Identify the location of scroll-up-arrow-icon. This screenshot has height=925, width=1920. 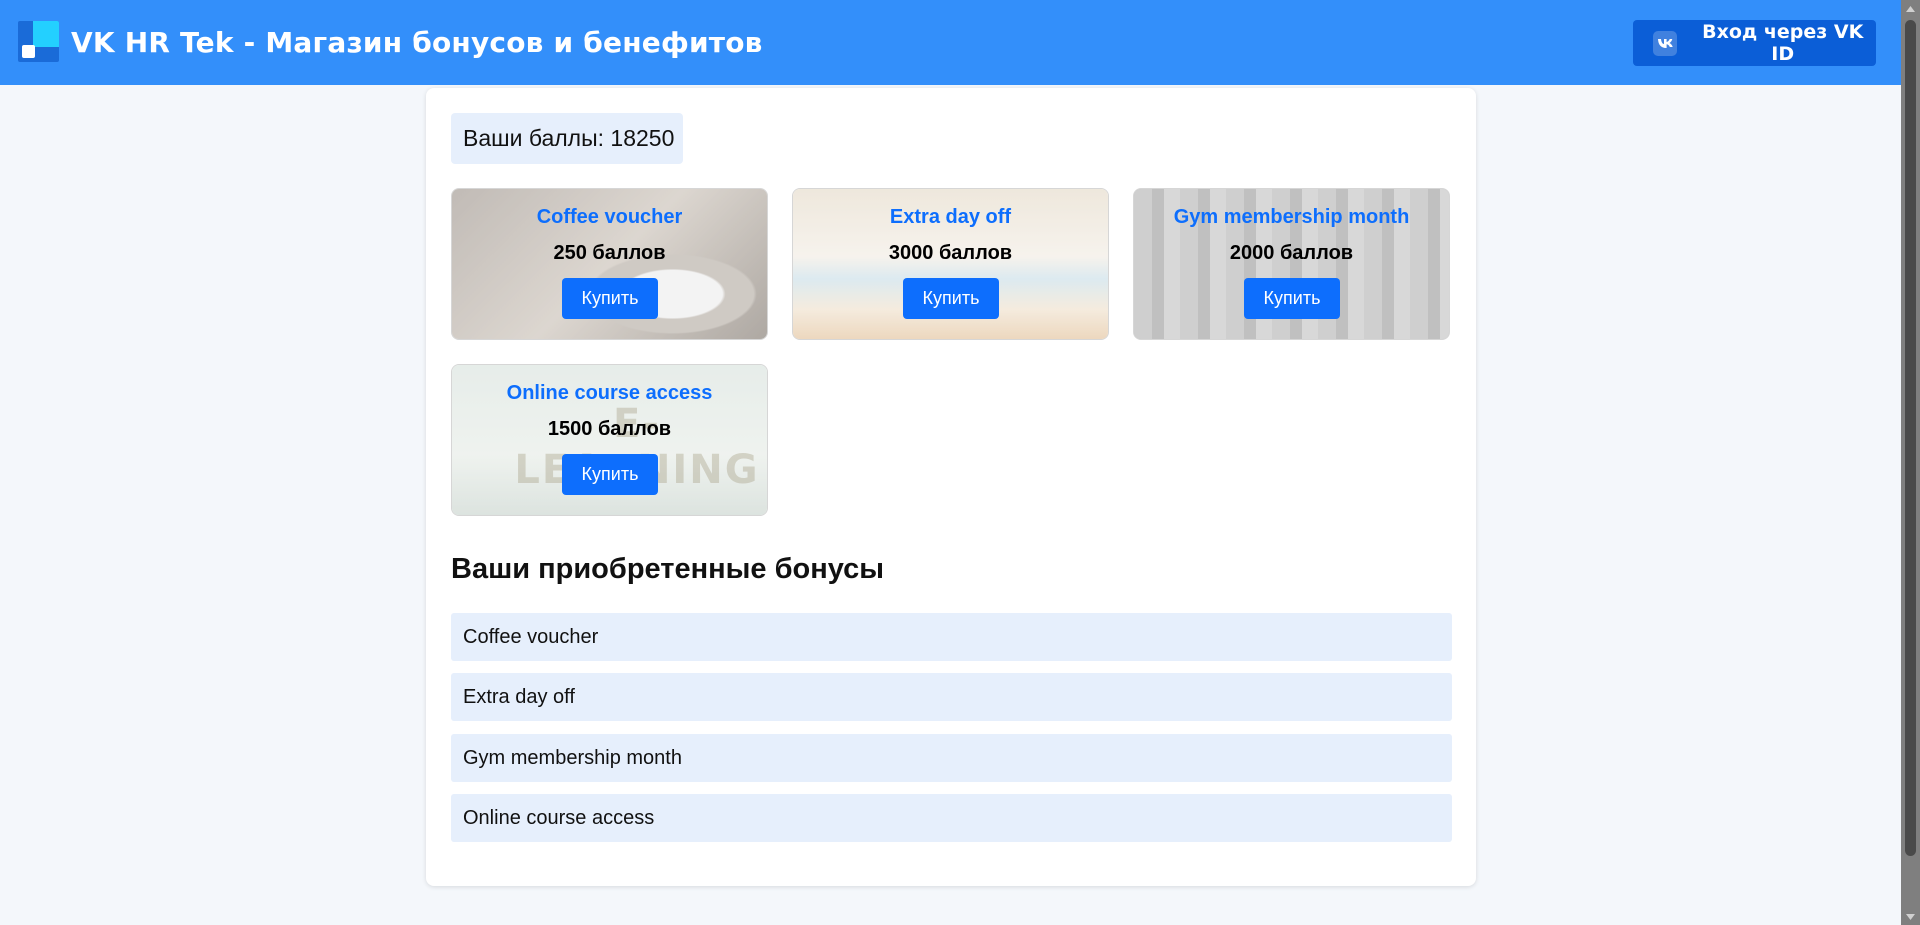
(1910, 8).